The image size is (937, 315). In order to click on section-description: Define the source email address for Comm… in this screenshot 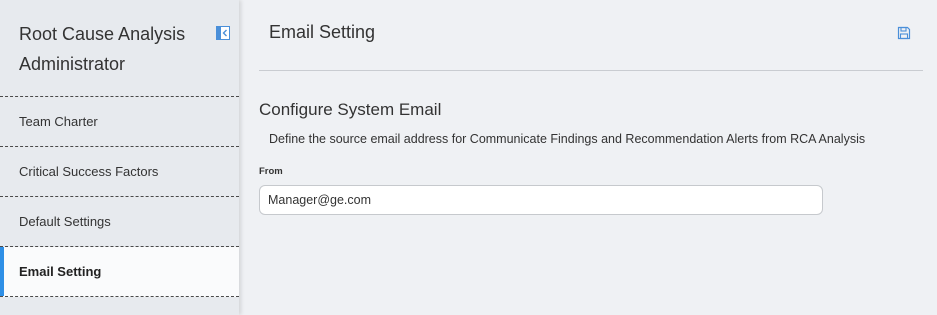, I will do `click(567, 139)`.